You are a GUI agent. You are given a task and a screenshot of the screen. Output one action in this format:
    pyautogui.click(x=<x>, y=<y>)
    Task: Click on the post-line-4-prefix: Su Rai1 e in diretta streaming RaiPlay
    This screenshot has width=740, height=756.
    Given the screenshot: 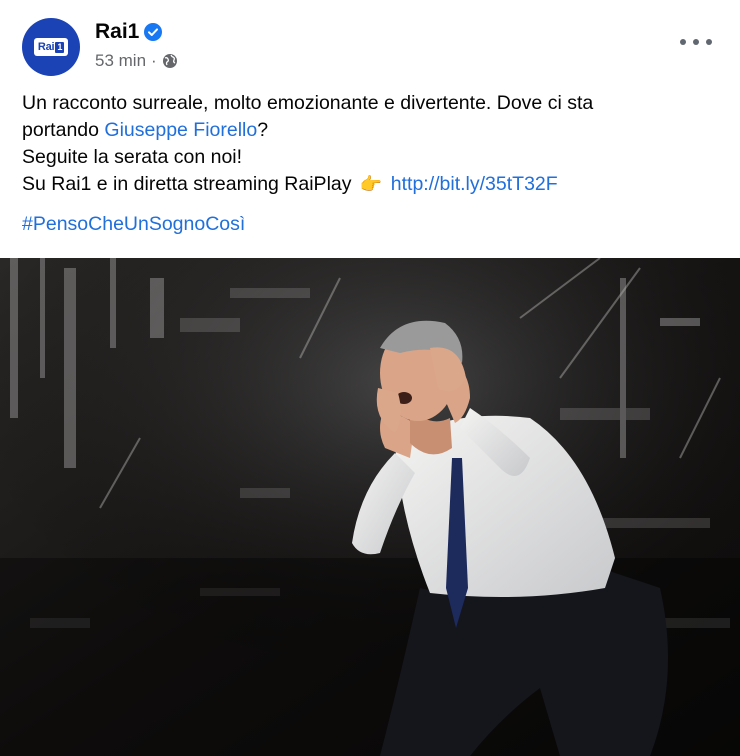 What is the action you would take?
    pyautogui.click(x=187, y=184)
    